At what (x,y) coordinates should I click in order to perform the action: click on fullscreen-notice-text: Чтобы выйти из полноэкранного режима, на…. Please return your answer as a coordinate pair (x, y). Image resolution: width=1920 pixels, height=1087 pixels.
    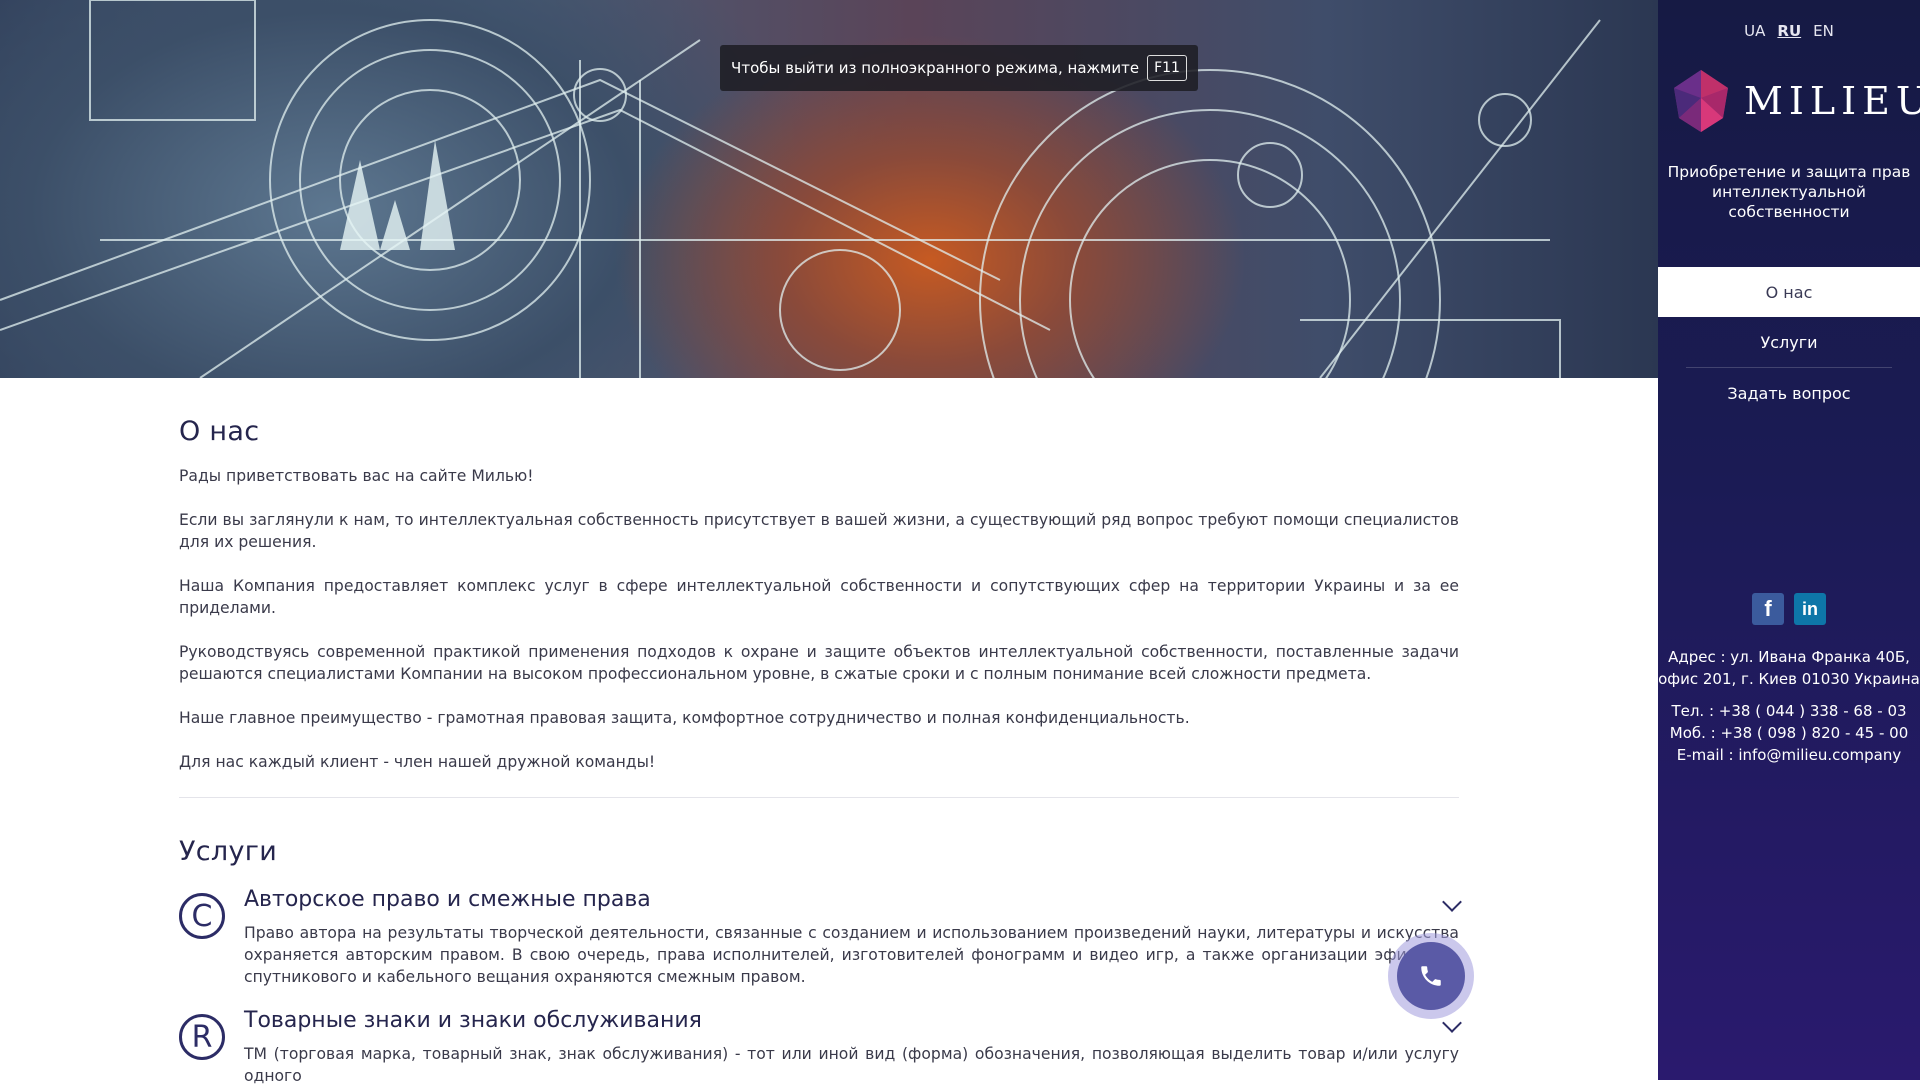
    Looking at the image, I should click on (935, 68).